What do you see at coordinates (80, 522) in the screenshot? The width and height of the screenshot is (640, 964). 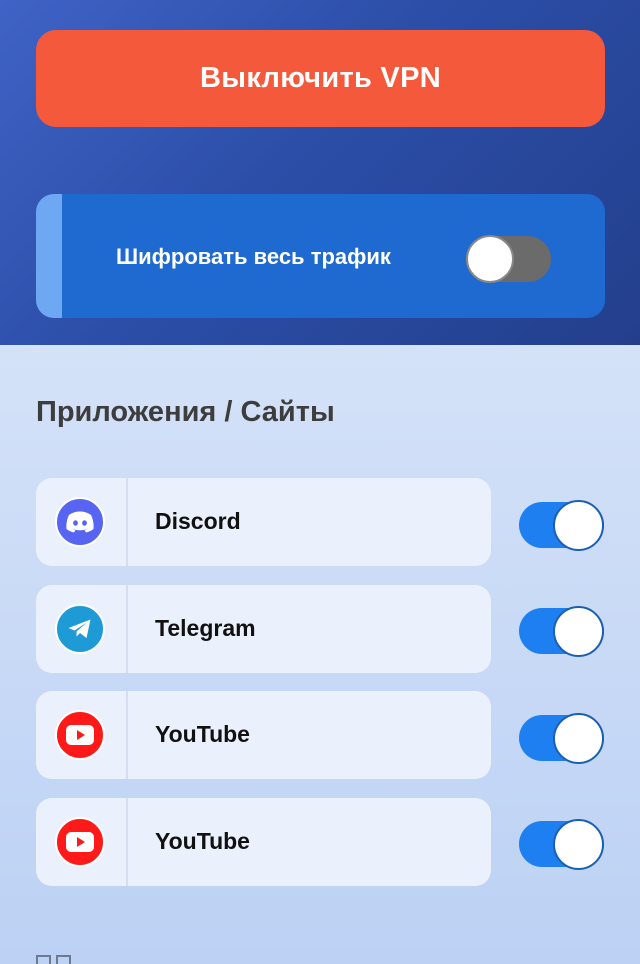 I see `discord-icon` at bounding box center [80, 522].